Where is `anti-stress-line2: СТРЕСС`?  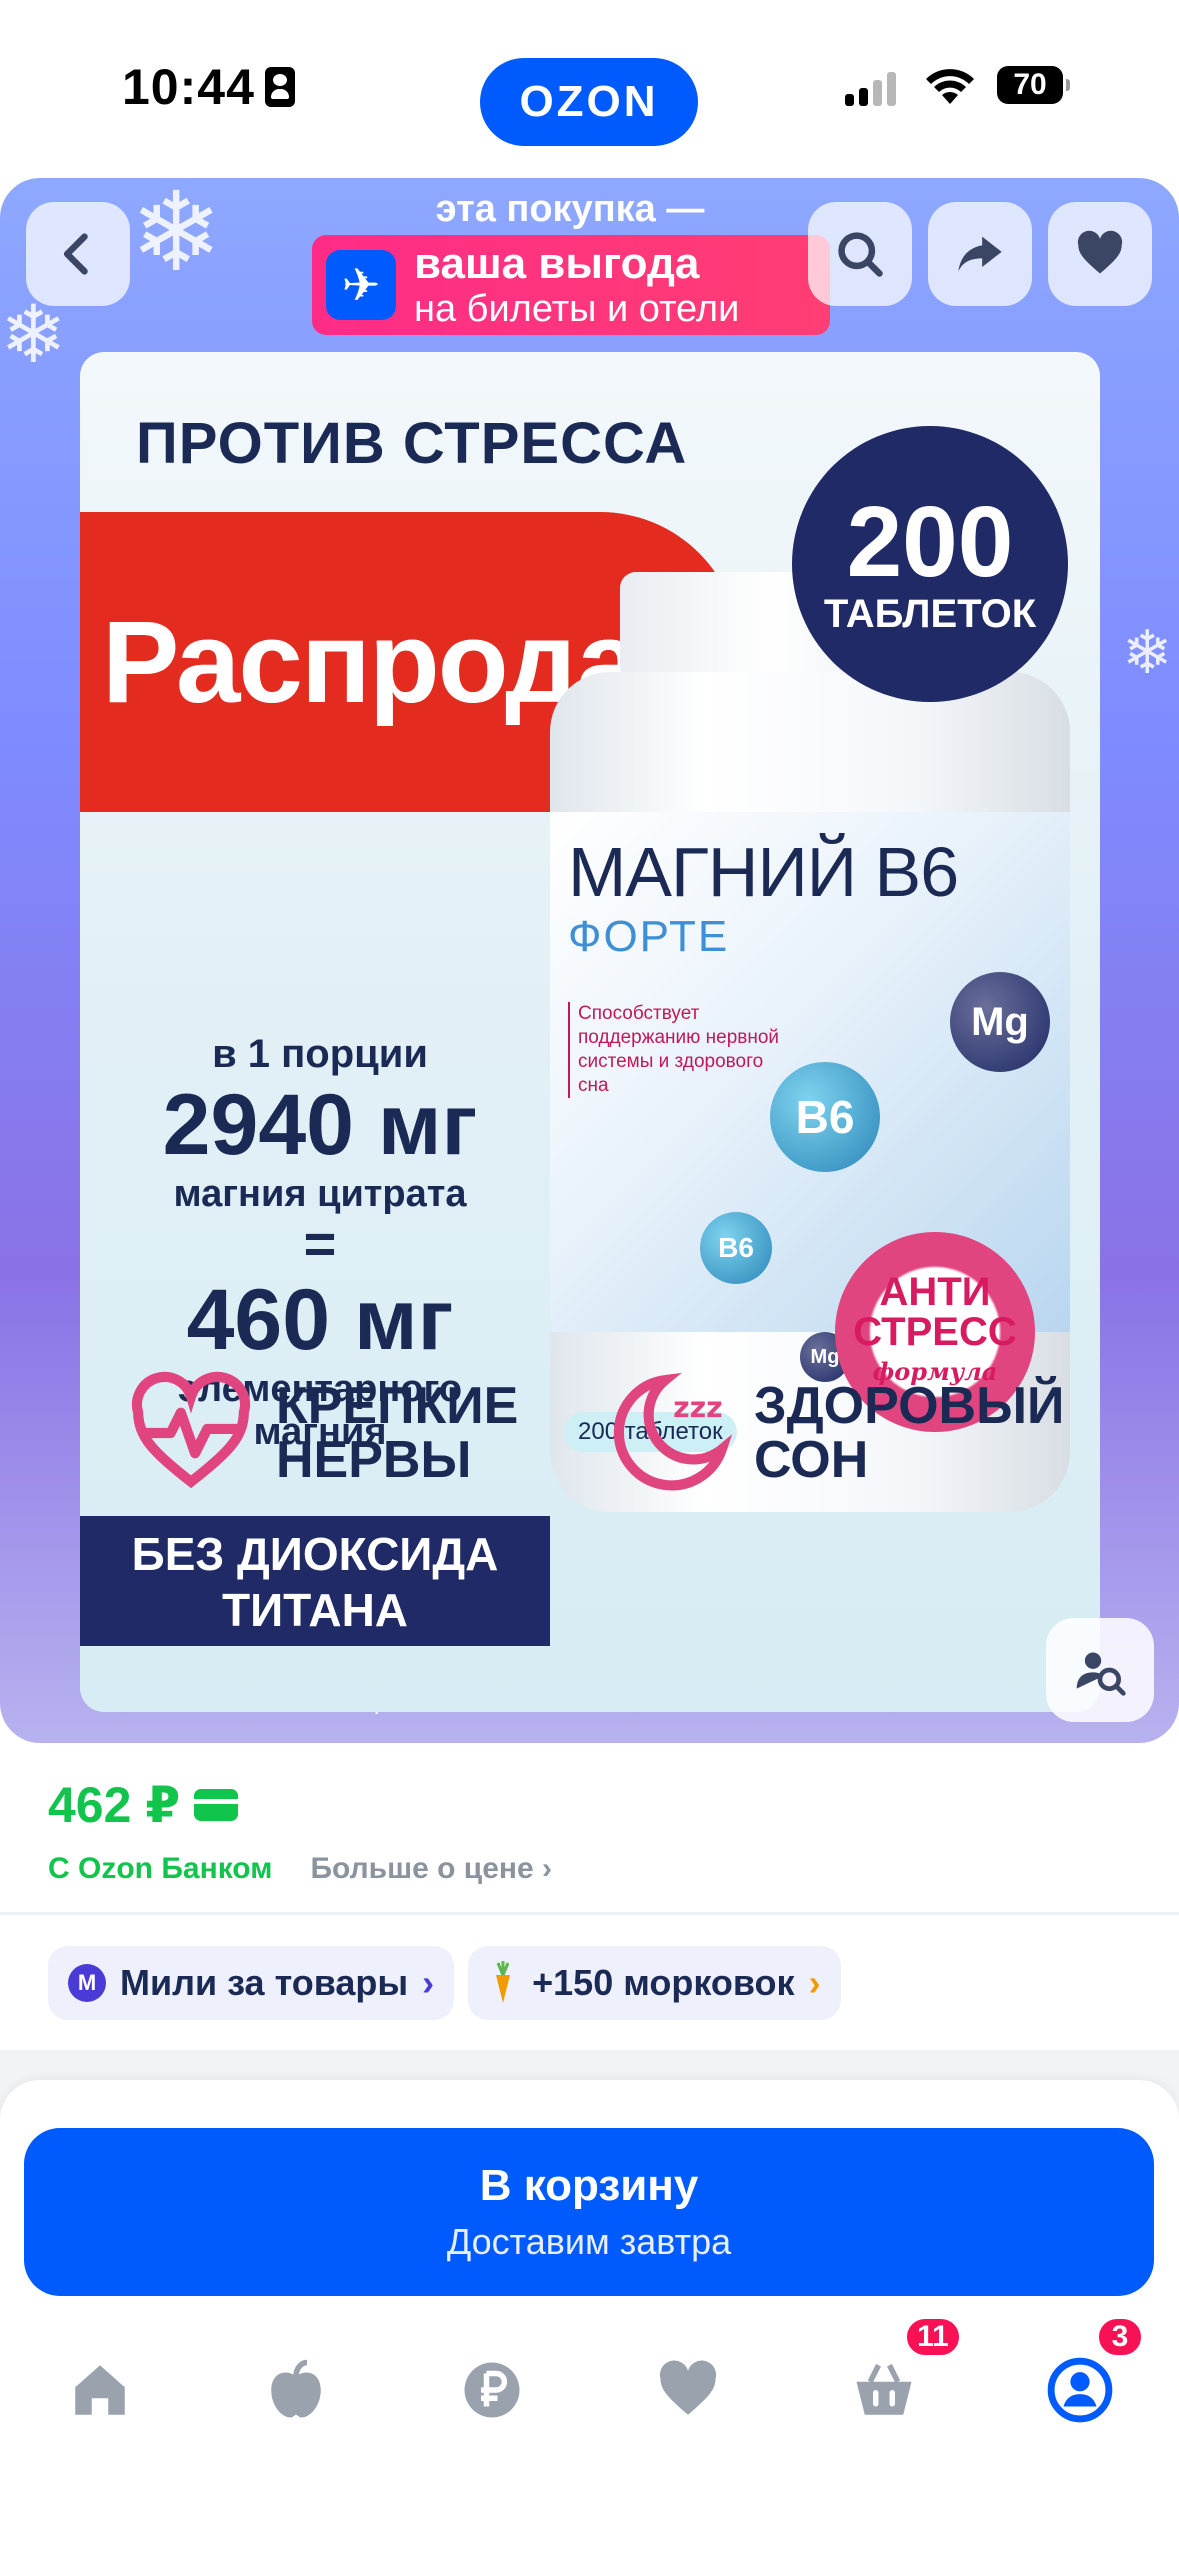 anti-stress-line2: СТРЕСС is located at coordinates (935, 1332).